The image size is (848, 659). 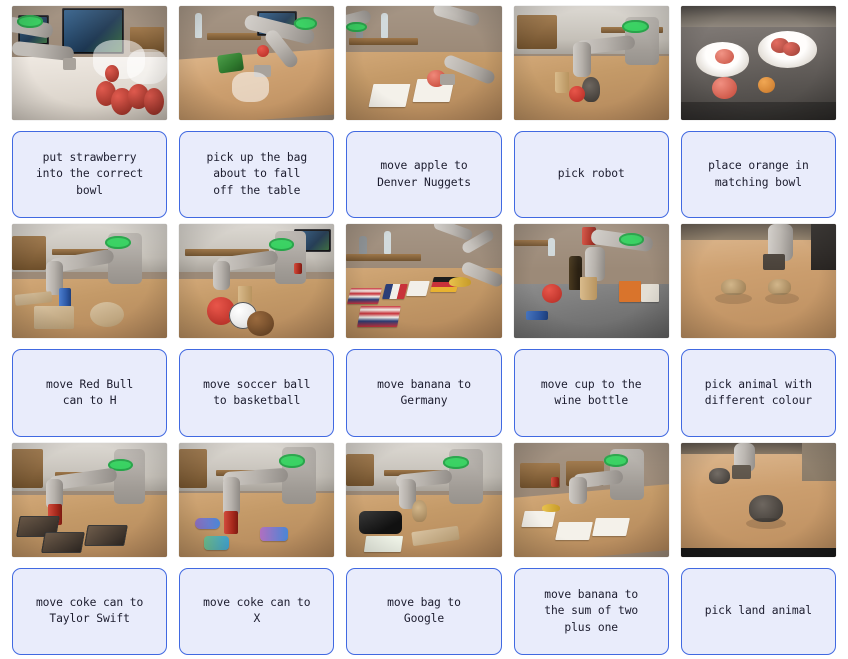 I want to click on task-cell: move banana to Germany, so click(x=424, y=330).